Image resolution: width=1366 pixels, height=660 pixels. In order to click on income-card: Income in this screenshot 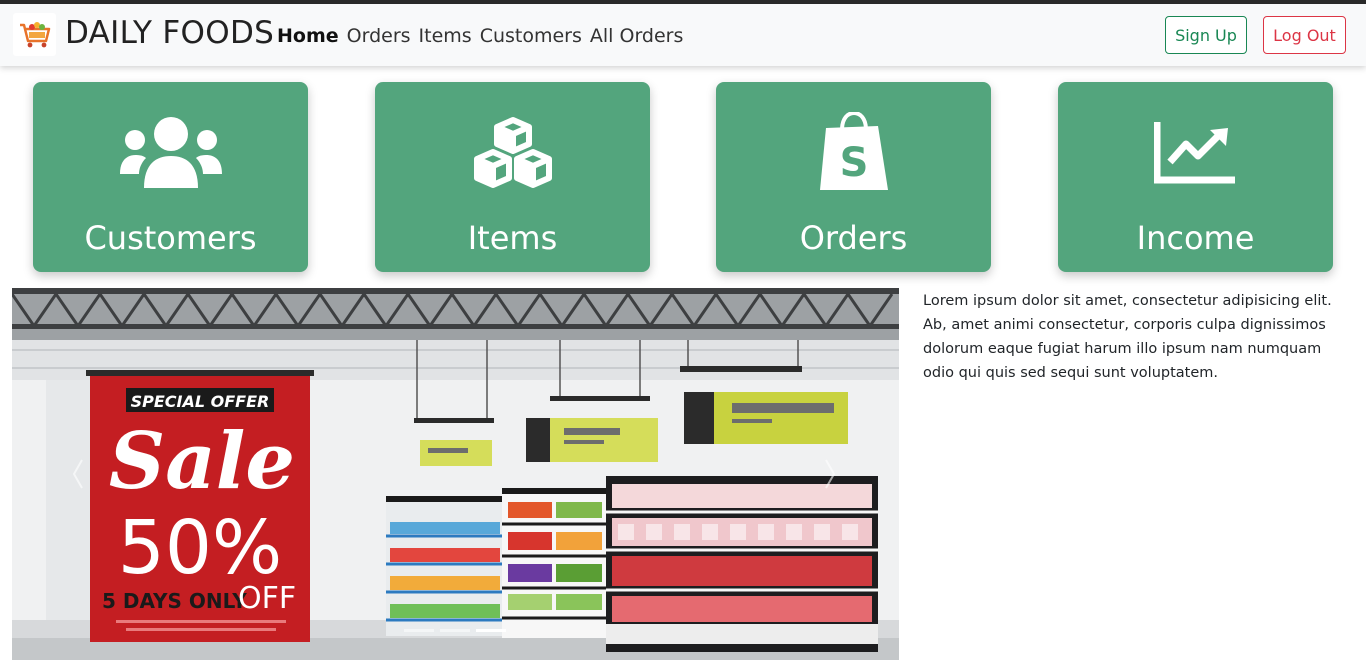, I will do `click(1195, 177)`.